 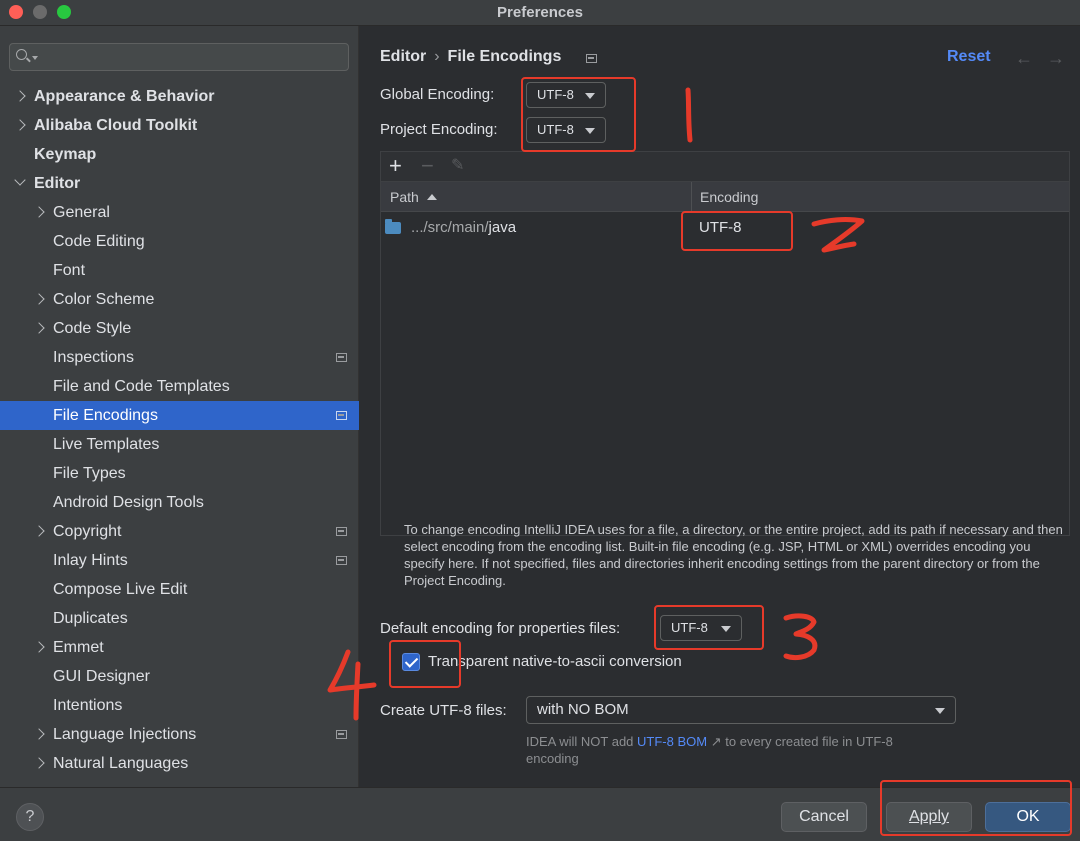 What do you see at coordinates (940, 711) in the screenshot?
I see `dropdown-arrow-icon` at bounding box center [940, 711].